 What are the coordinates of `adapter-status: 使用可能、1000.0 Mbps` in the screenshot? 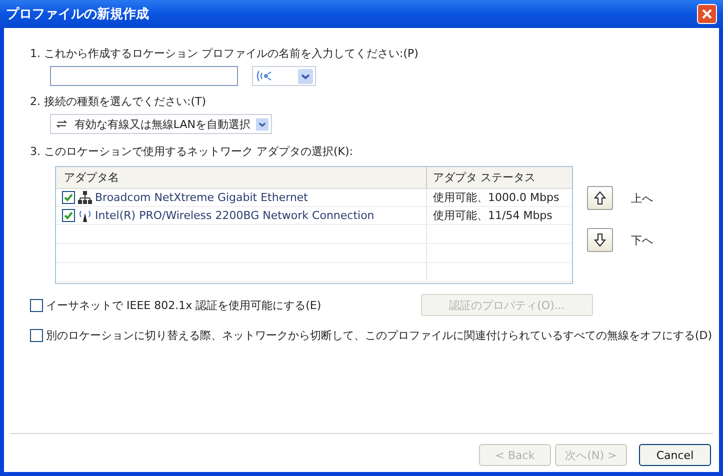 It's located at (492, 197).